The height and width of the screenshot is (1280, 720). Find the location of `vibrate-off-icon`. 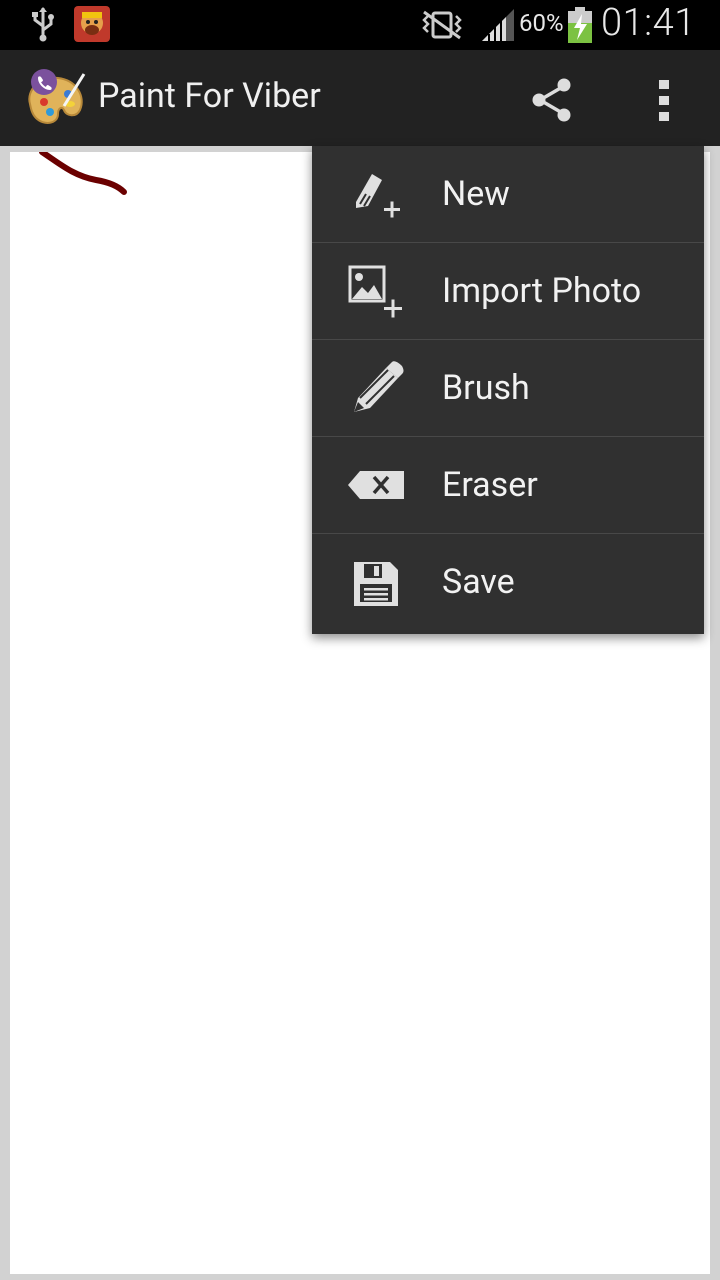

vibrate-off-icon is located at coordinates (442, 25).